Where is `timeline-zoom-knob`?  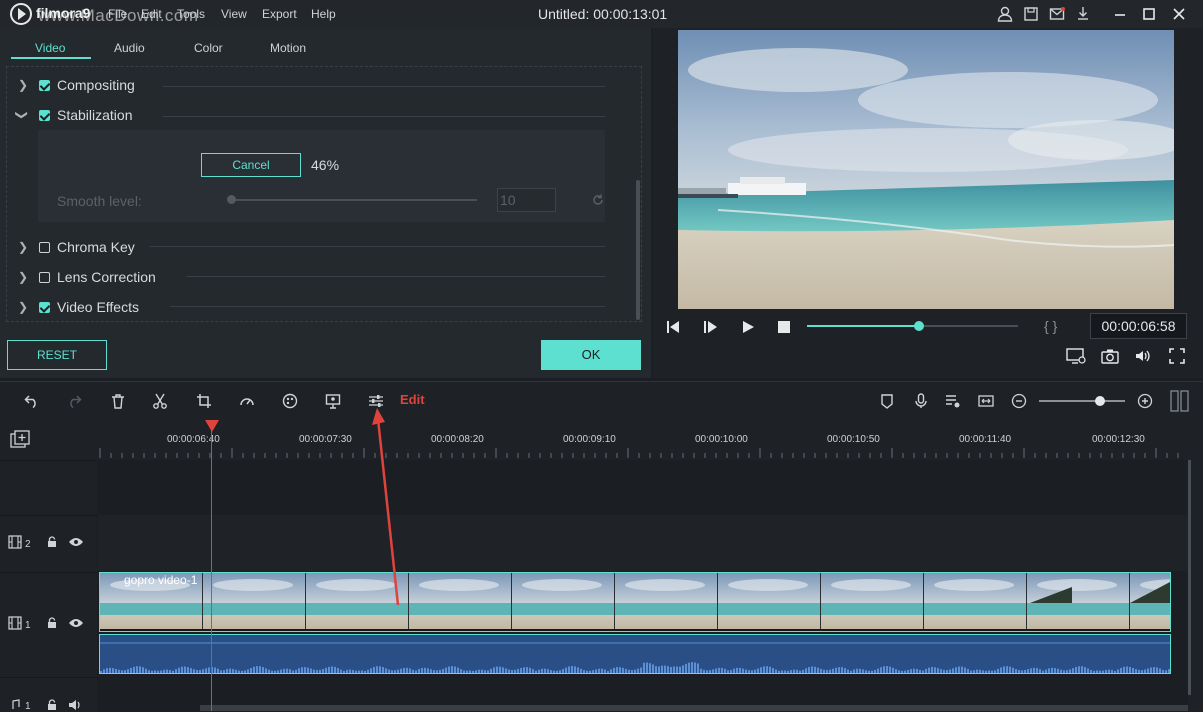
timeline-zoom-knob is located at coordinates (1100, 401).